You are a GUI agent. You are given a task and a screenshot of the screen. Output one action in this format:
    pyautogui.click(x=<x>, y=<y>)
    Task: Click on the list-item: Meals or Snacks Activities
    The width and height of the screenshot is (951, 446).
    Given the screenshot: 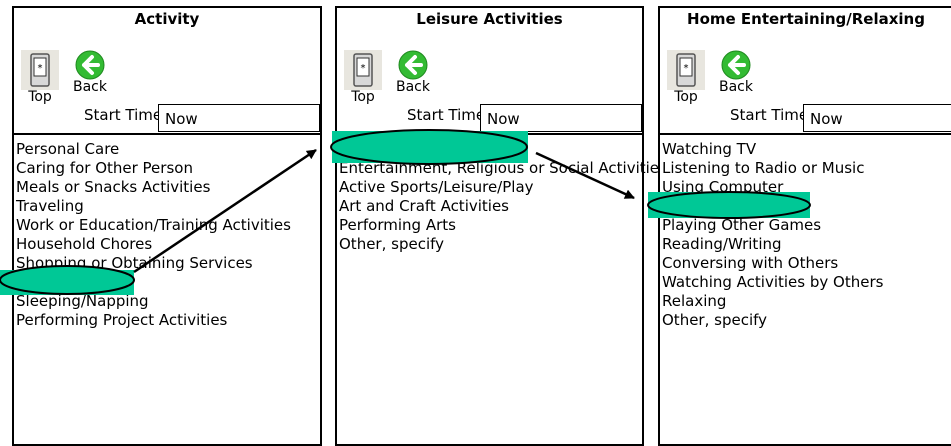 What is the action you would take?
    pyautogui.click(x=168, y=187)
    